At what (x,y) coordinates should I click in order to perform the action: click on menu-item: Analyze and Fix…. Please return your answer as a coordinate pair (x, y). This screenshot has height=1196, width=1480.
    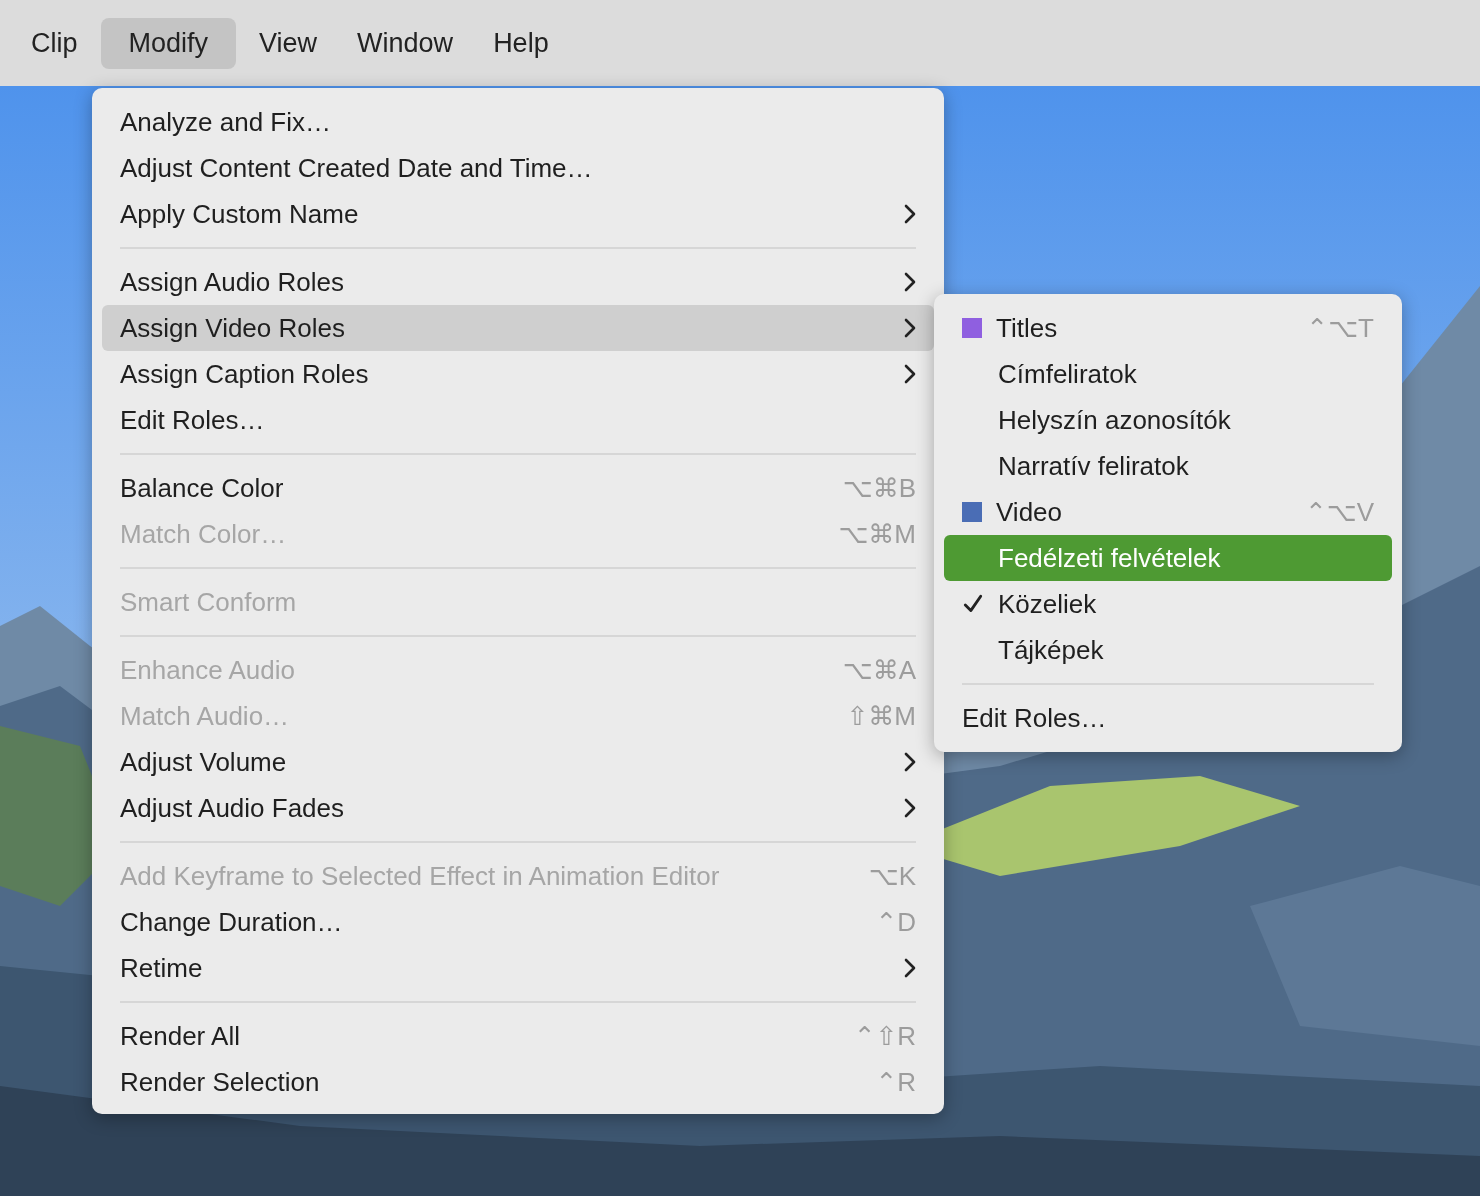
    Looking at the image, I should click on (518, 122).